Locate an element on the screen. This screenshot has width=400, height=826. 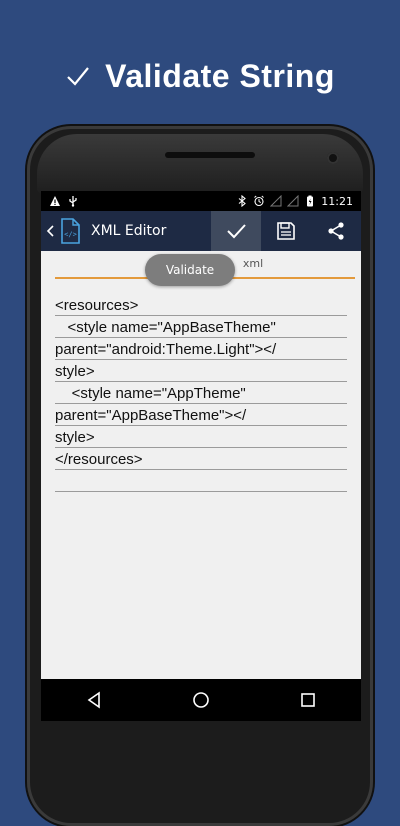
speaker-grille is located at coordinates (210, 155).